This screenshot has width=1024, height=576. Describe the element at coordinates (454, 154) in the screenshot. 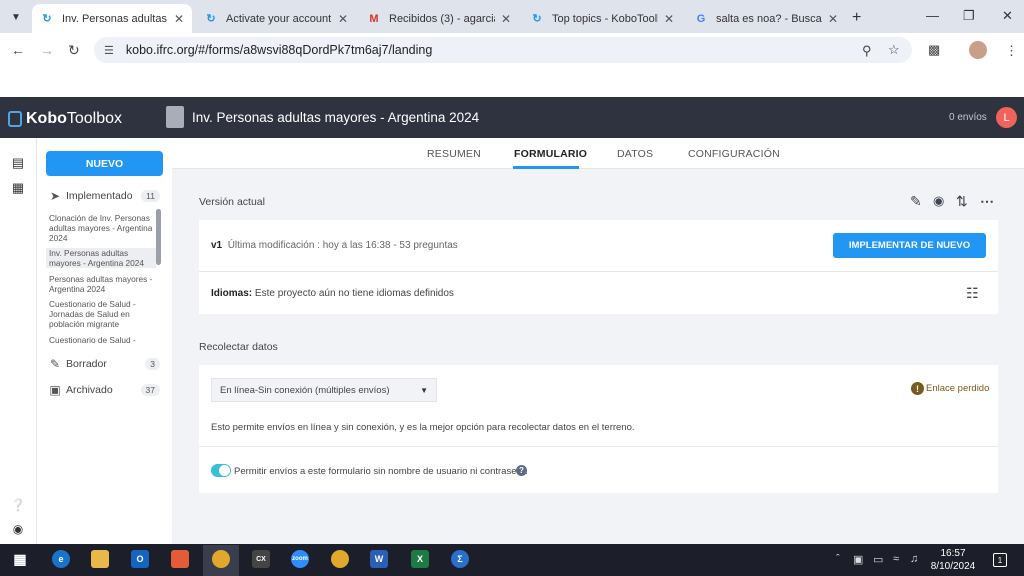

I see `tab-resumen: RESUMEN` at that location.